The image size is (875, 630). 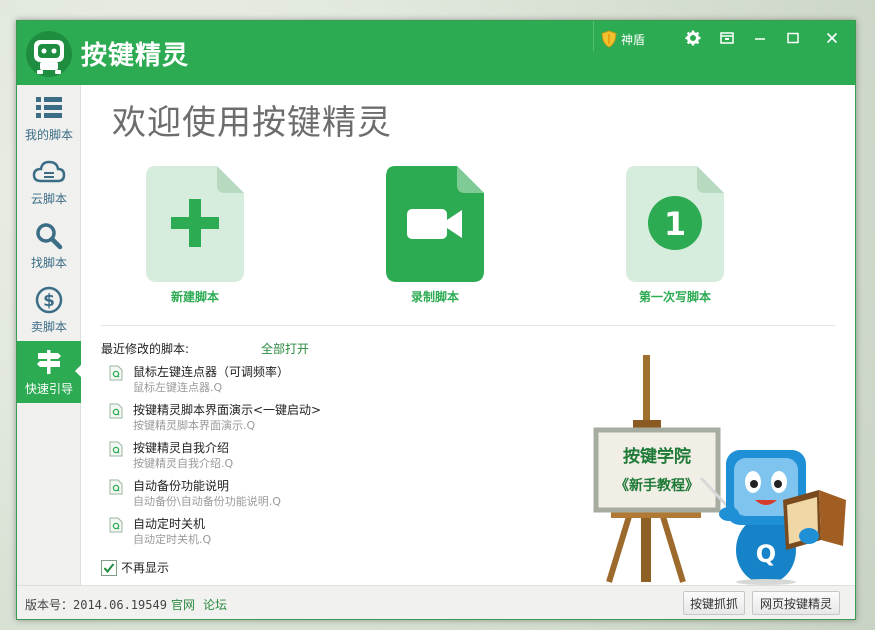 I want to click on recent-script-item: 按键精灵脚本界面演示<一键启动> 按键精灵脚本界面演示.Q, so click(x=259, y=420).